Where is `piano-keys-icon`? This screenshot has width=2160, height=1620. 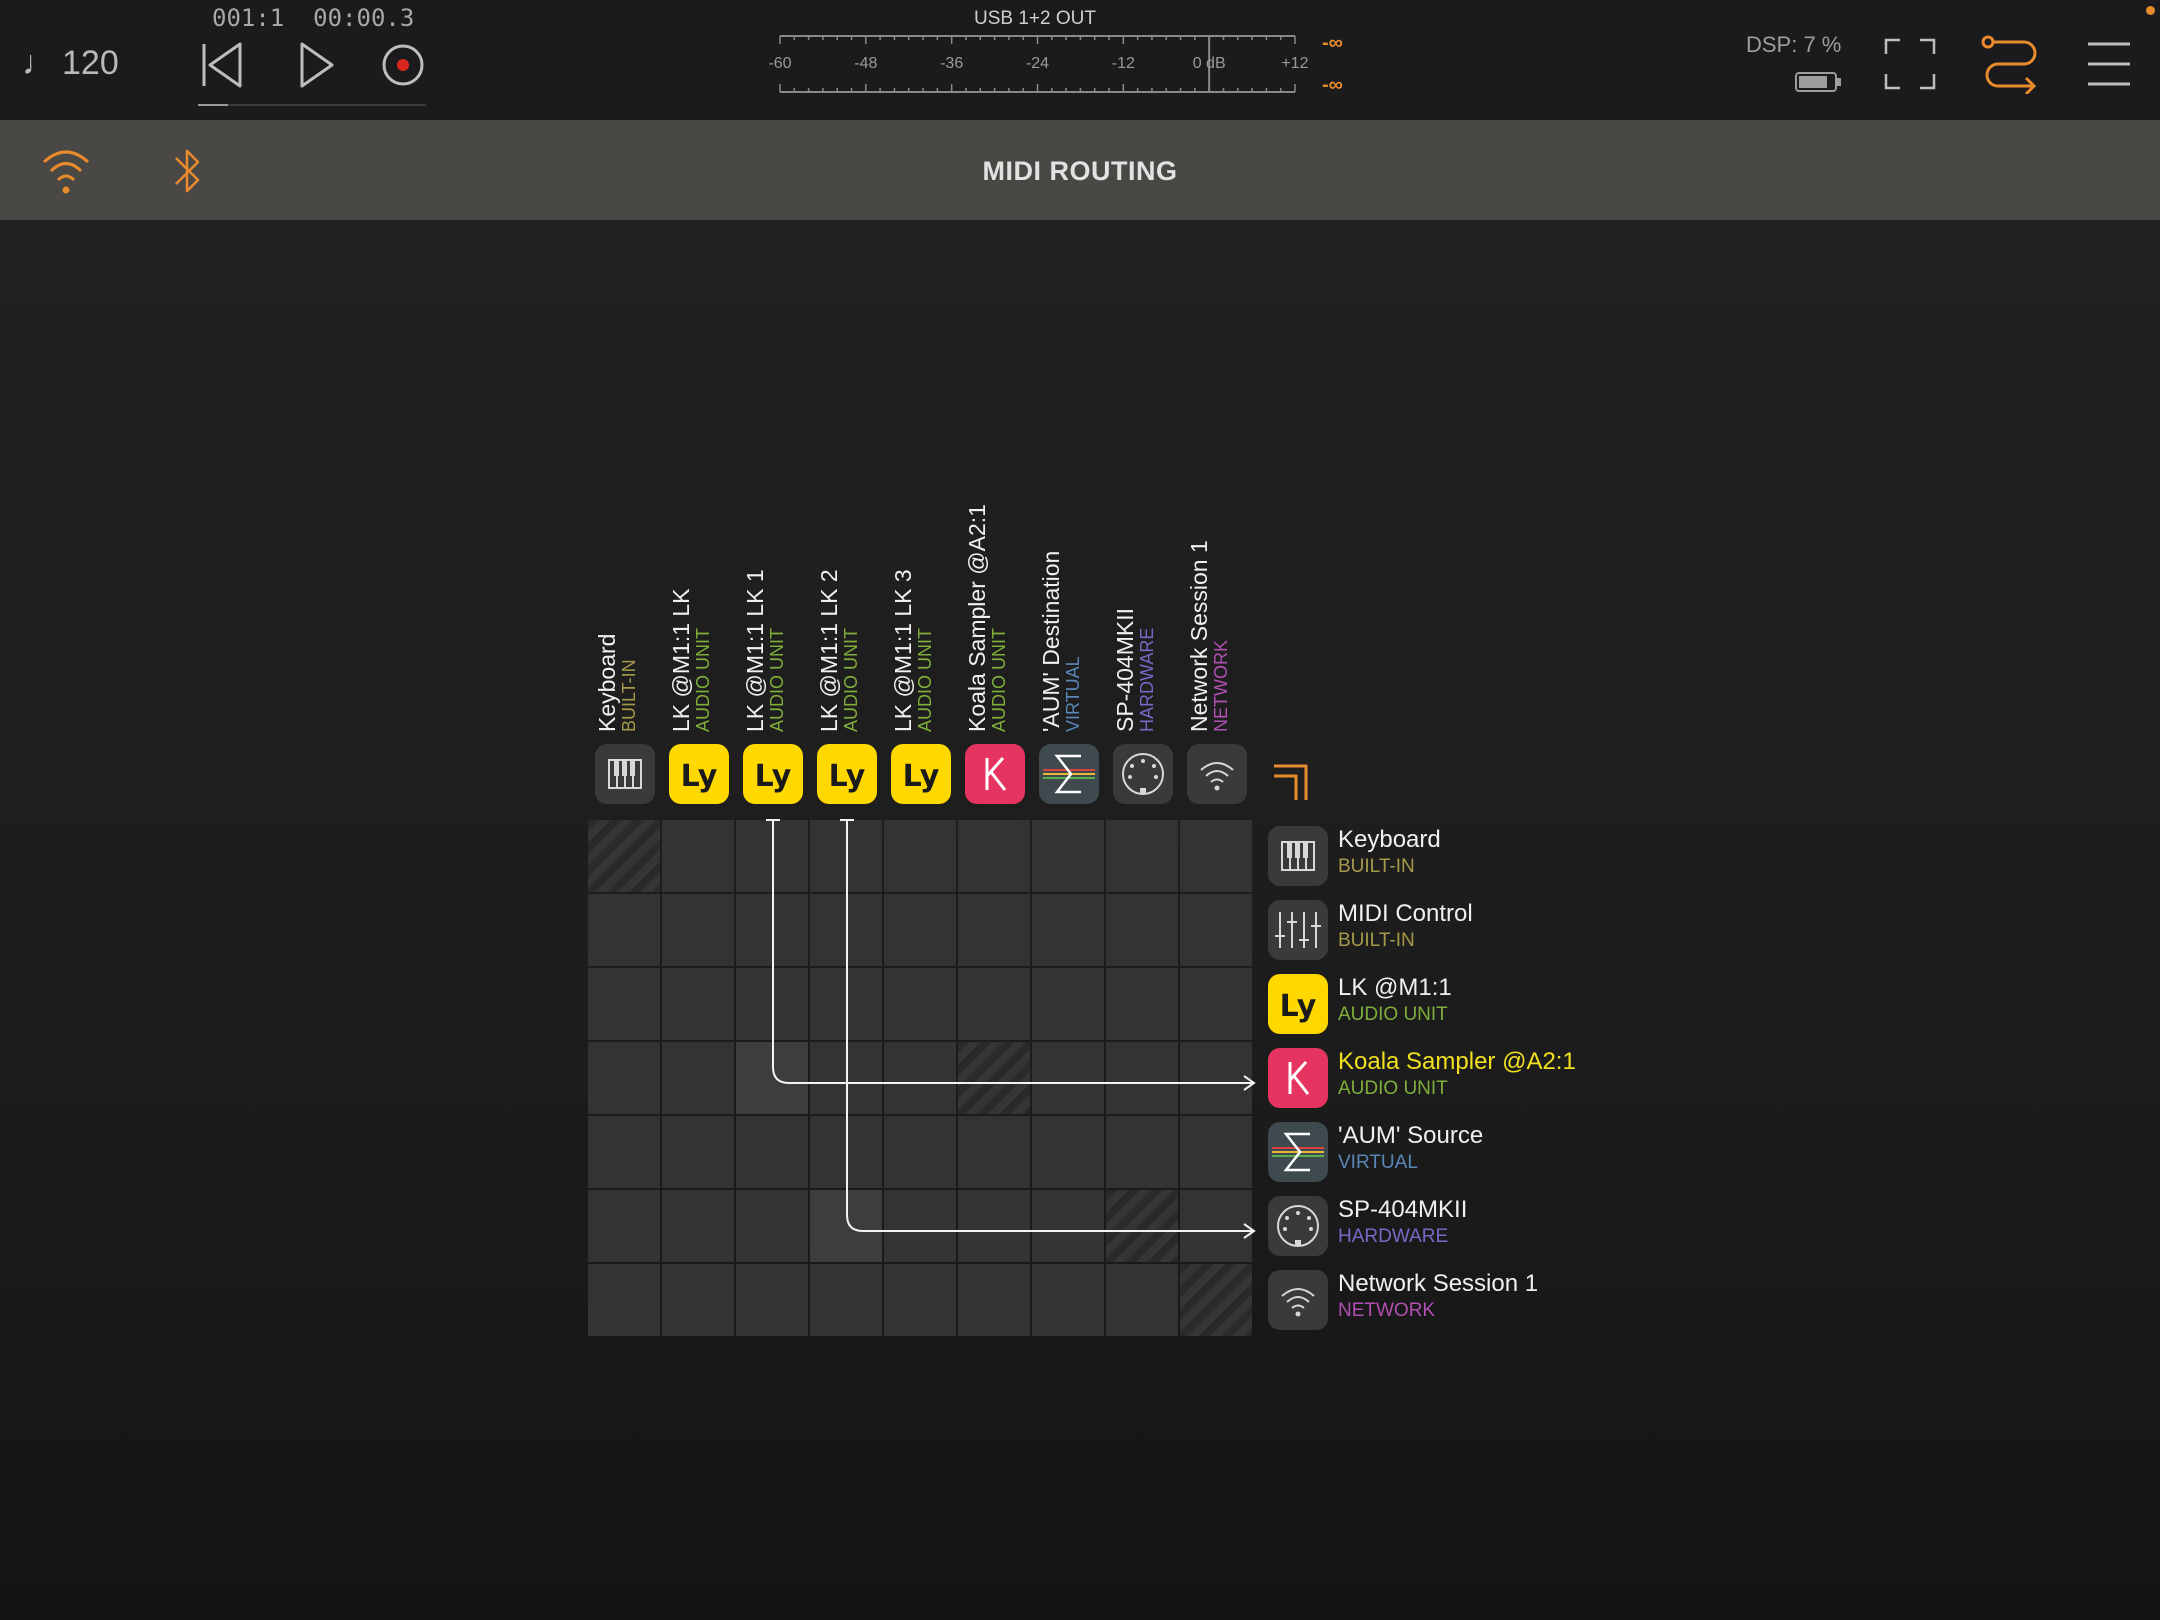 piano-keys-icon is located at coordinates (625, 774).